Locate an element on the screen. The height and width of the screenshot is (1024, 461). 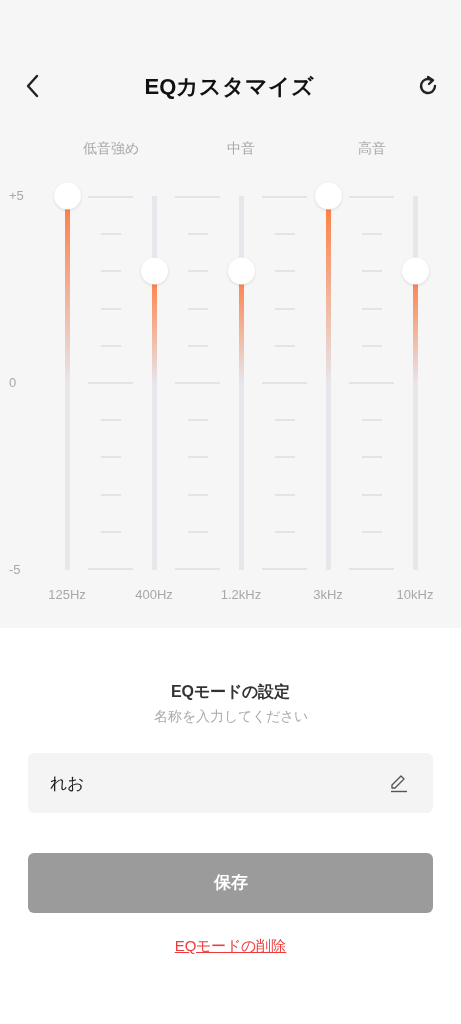
frequency-label: 400Hz is located at coordinates (154, 595).